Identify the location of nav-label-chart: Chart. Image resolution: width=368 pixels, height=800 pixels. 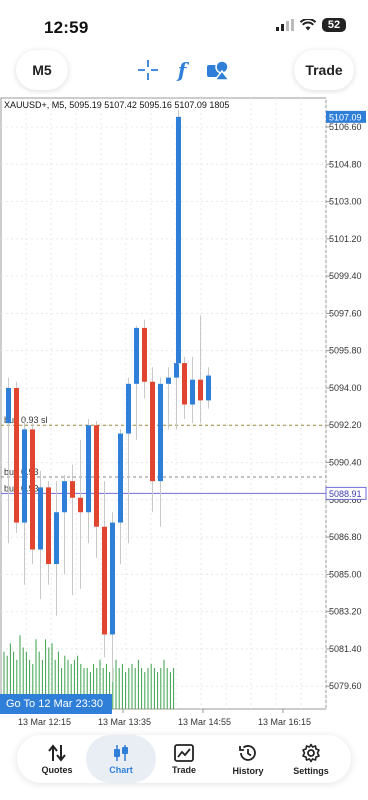
(121, 769).